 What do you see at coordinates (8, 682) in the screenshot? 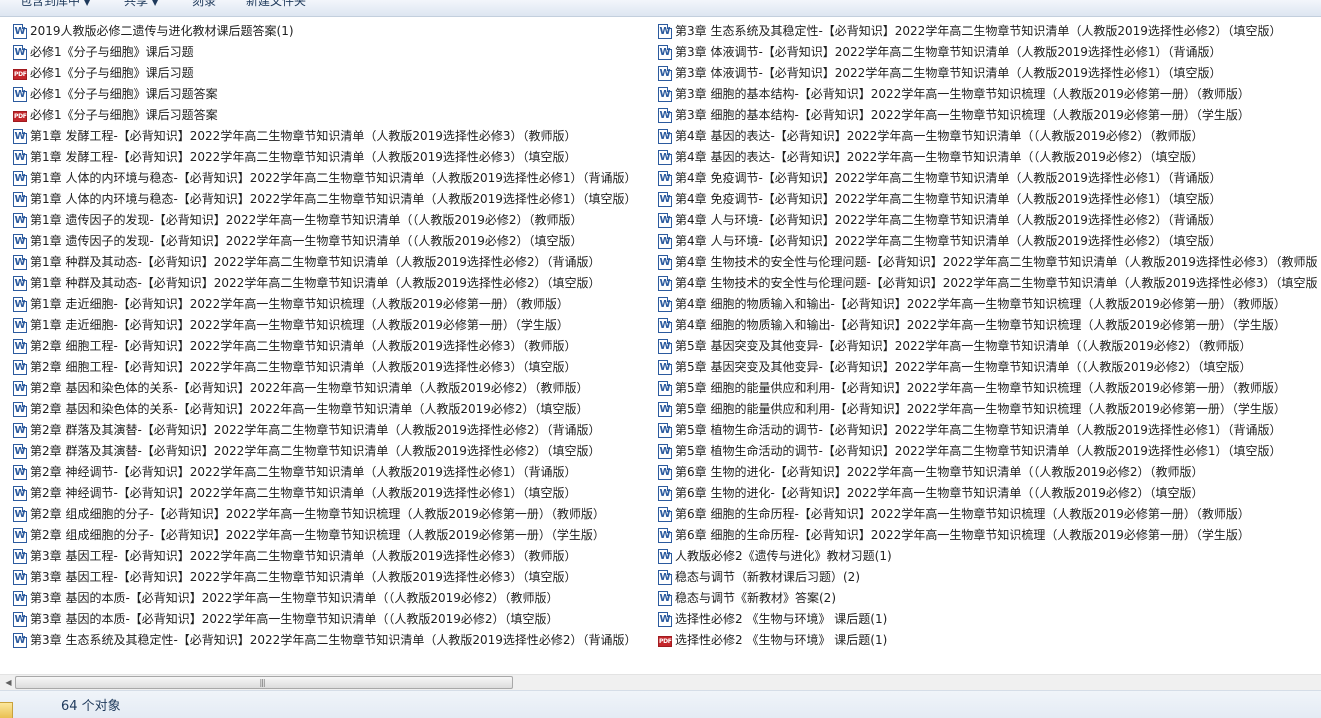
I see `scroll-left-arrow-icon: ◀` at bounding box center [8, 682].